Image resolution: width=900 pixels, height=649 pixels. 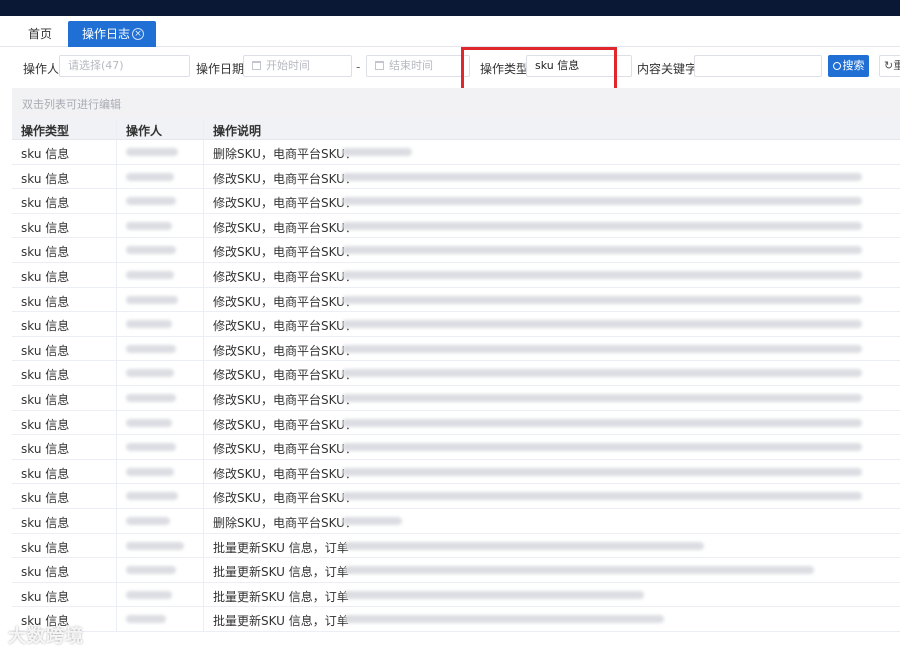 I want to click on search-button-label: 搜索, so click(x=853, y=65).